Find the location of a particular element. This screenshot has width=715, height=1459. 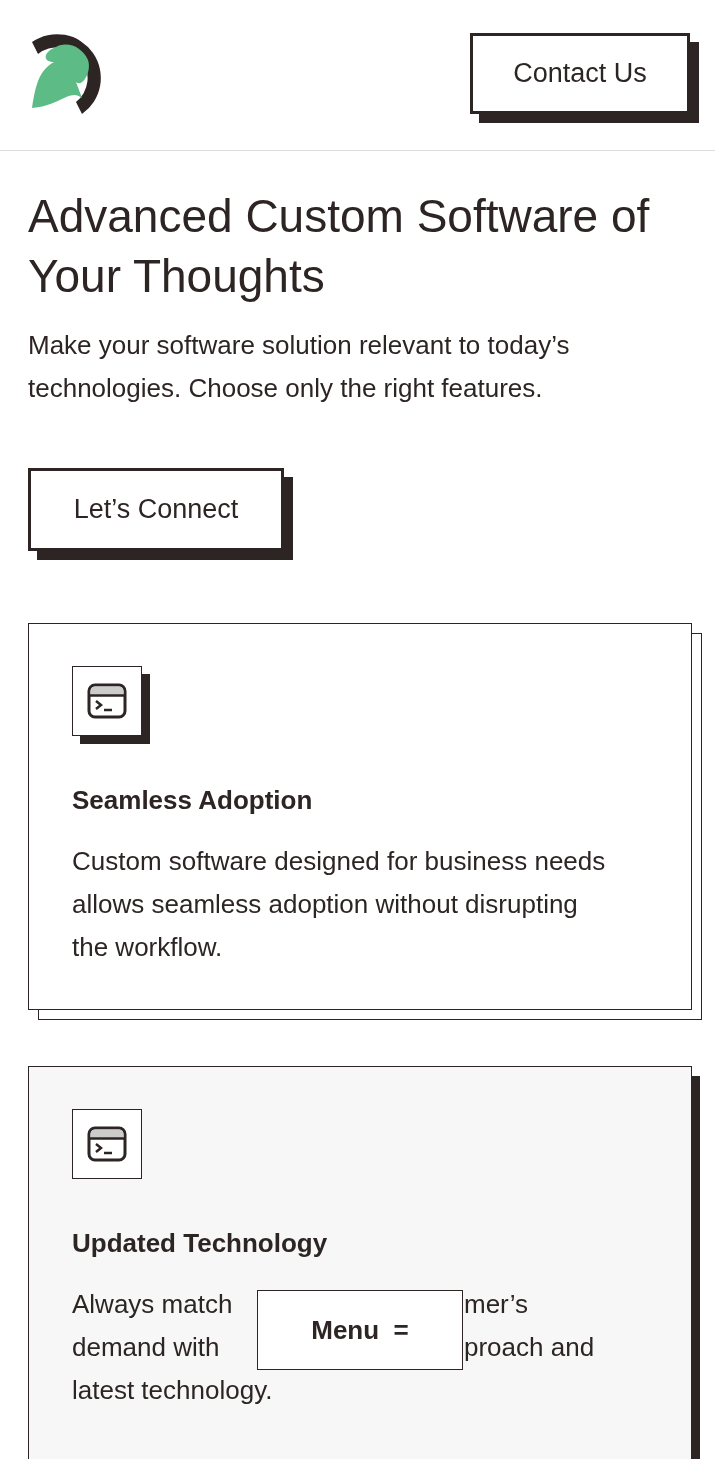

card-title: Seamless Adoption is located at coordinates (193, 800).